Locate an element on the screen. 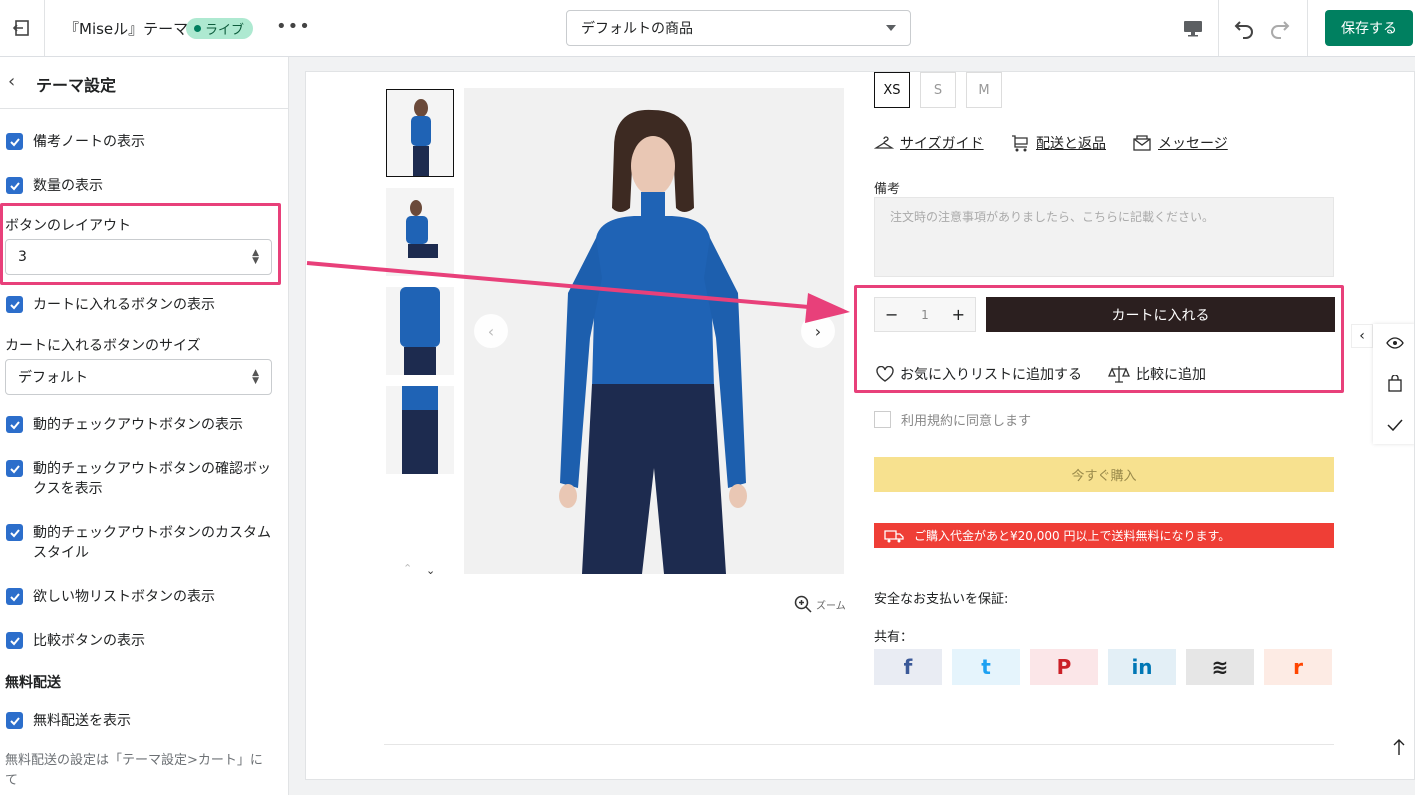 This screenshot has height=795, width=1415. size-guide-link: サイズガイド is located at coordinates (929, 143).